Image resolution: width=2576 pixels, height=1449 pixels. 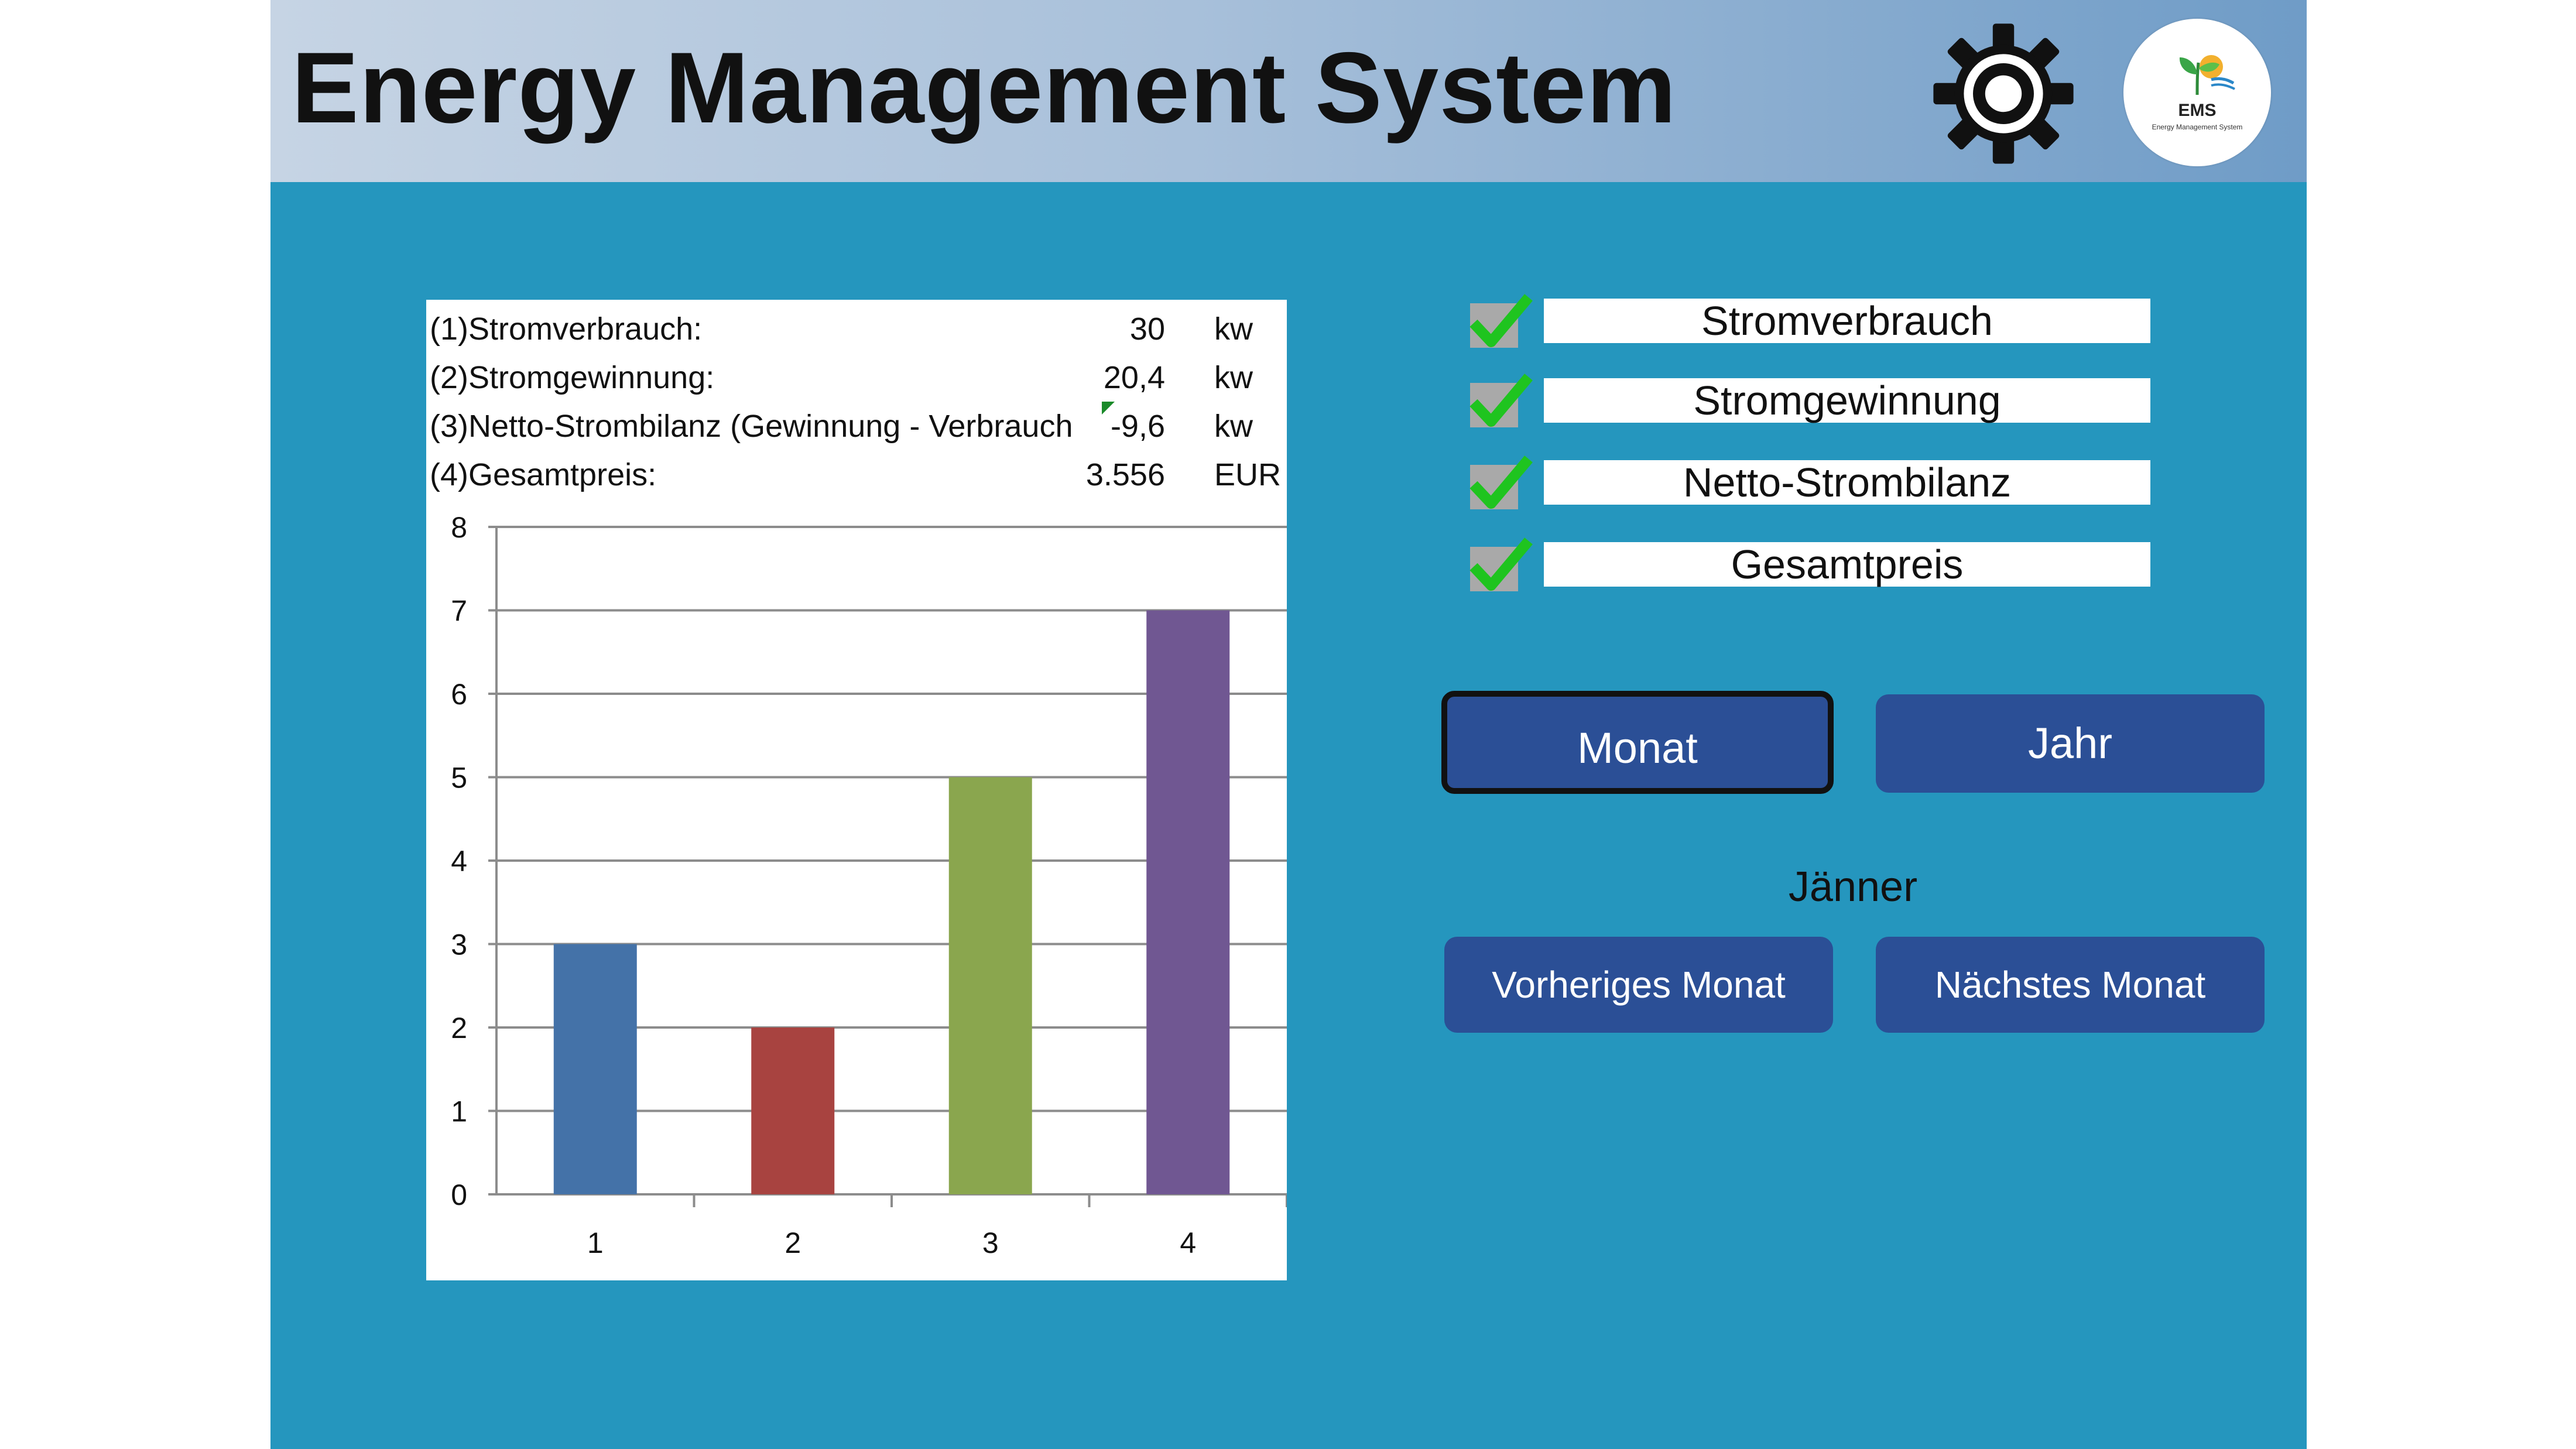 What do you see at coordinates (2070, 985) in the screenshot?
I see `next-month-button: Nächstes Monat` at bounding box center [2070, 985].